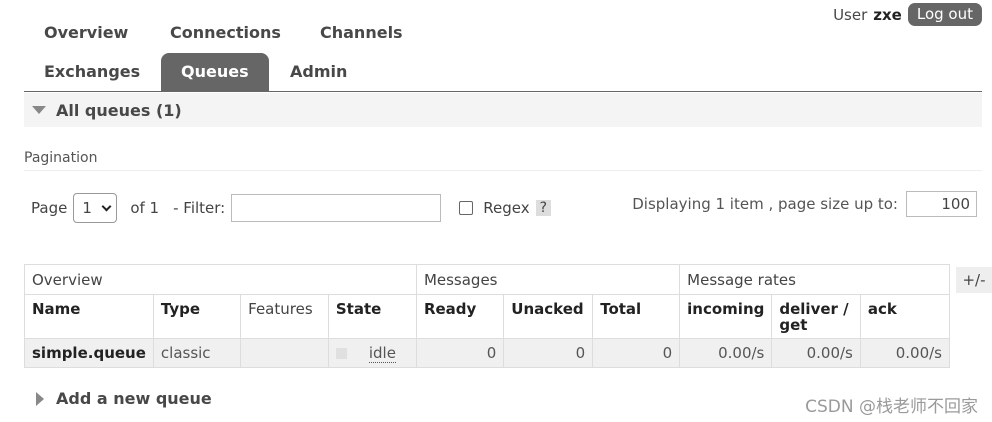  Describe the element at coordinates (974, 280) in the screenshot. I see `columns-toggle-button: +/-` at that location.